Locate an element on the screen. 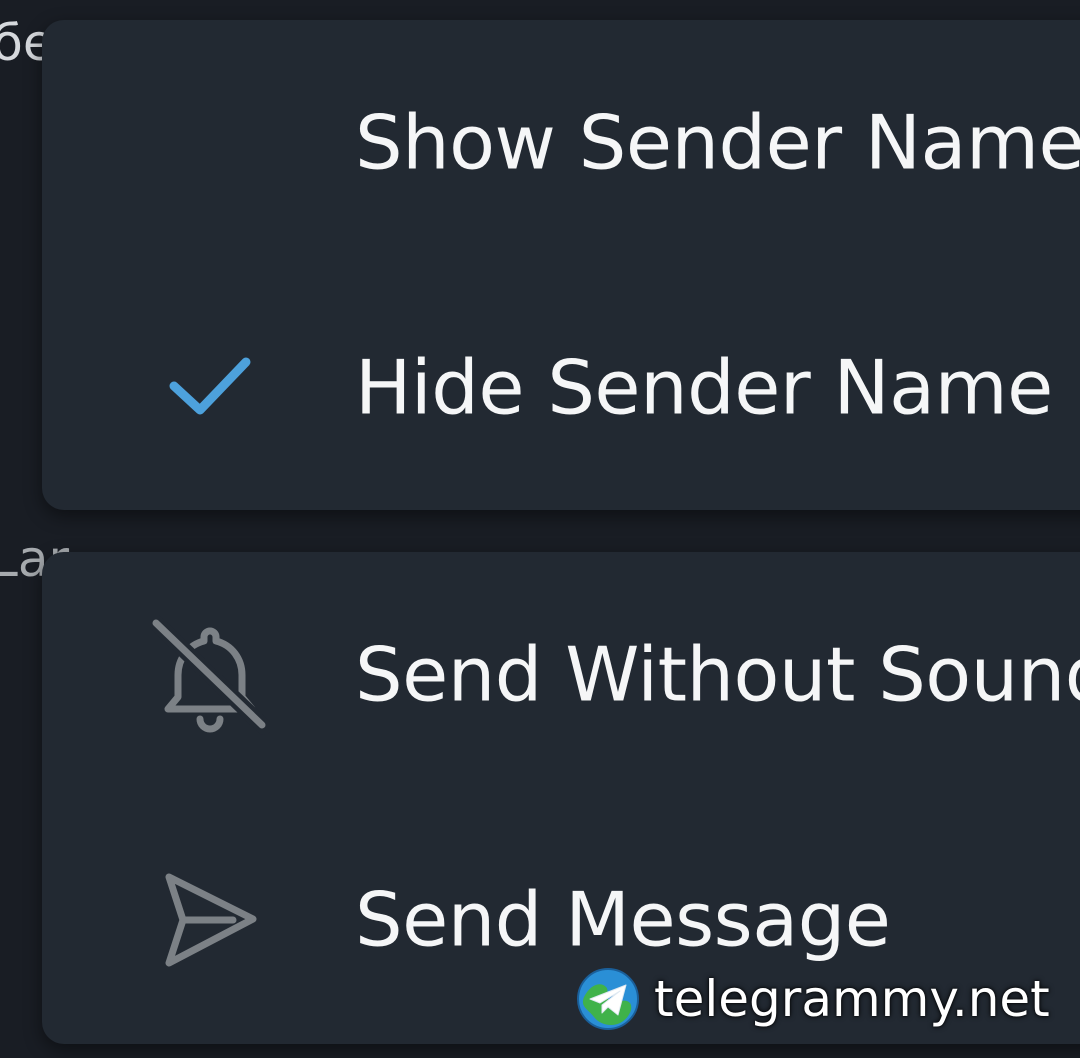 Image resolution: width=1080 pixels, height=1058 pixels. checkmark-icon is located at coordinates (210, 388).